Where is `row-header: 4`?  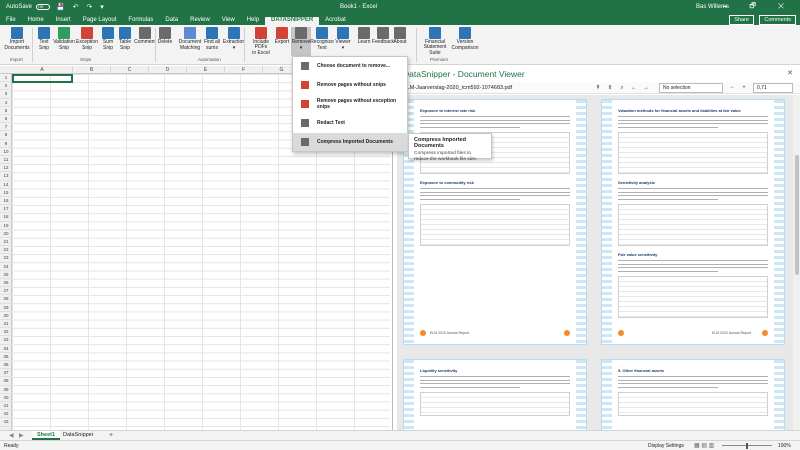
row-header: 4 is located at coordinates (6, 103).